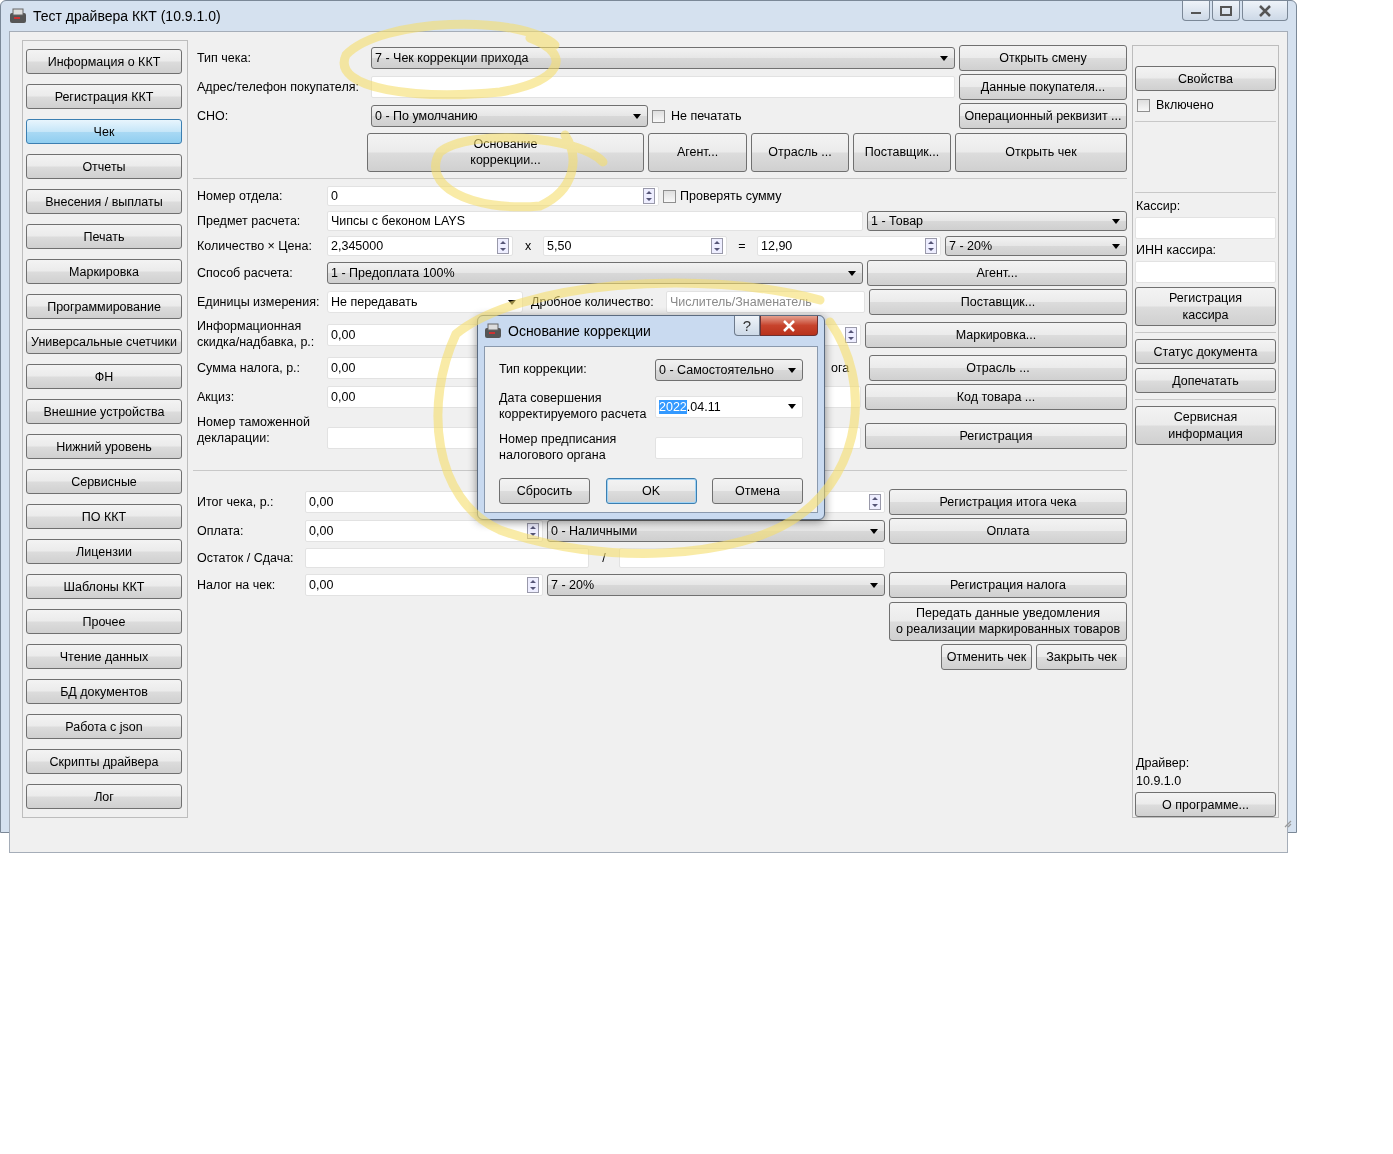 This screenshot has height=1154, width=1393. What do you see at coordinates (104, 61) in the screenshot?
I see `nav-button: Информация о ККТ` at bounding box center [104, 61].